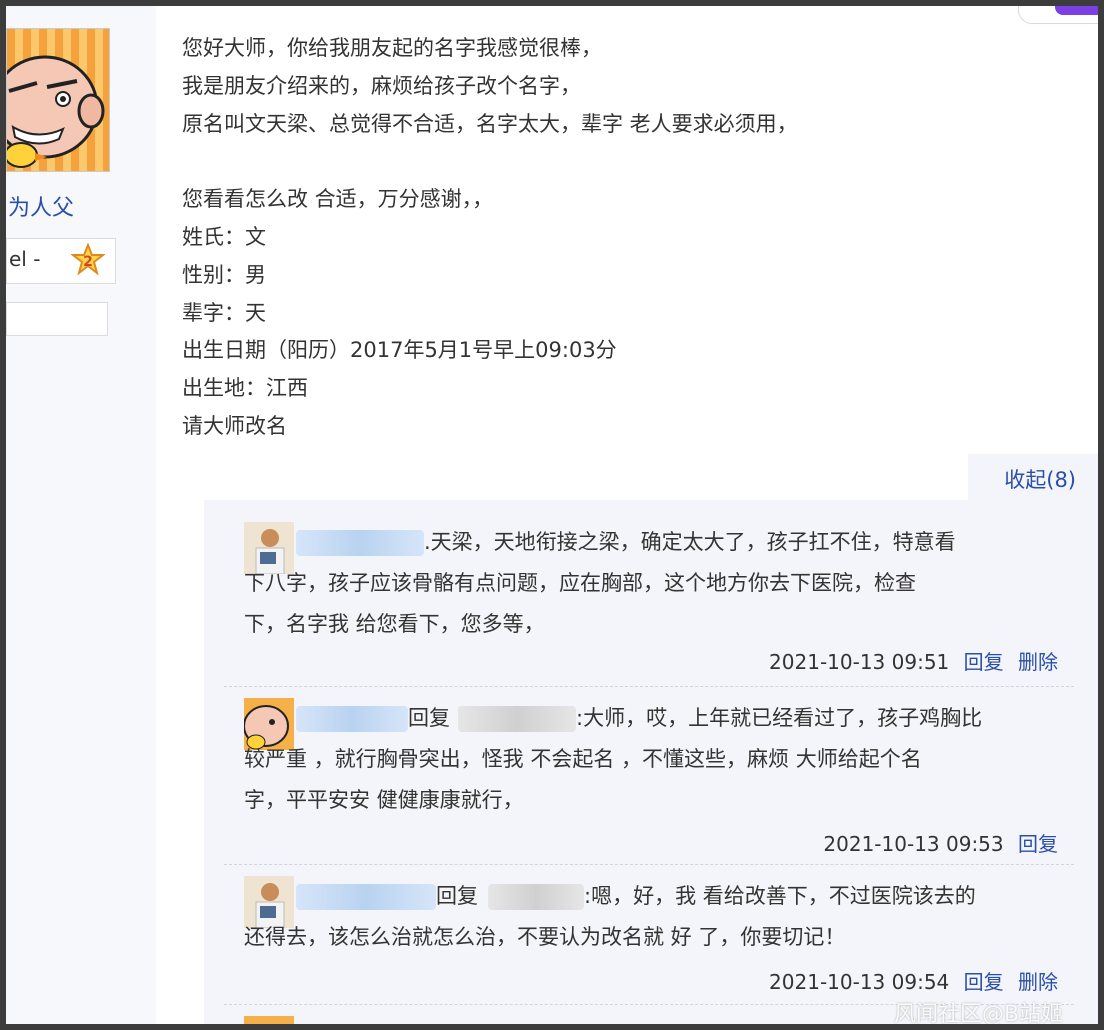  Describe the element at coordinates (580, 583) in the screenshot. I see `comment-line: 下八字，孩子应该骨骼有点问题，应在胸部，这个地方你去下医院，检查` at that location.